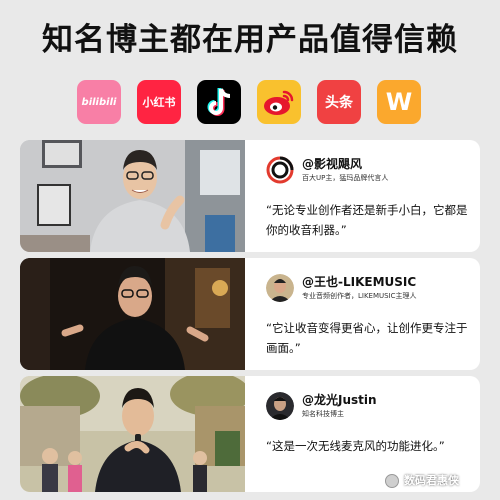 The width and height of the screenshot is (500, 500). I want to click on tiktok-icon, so click(219, 102).